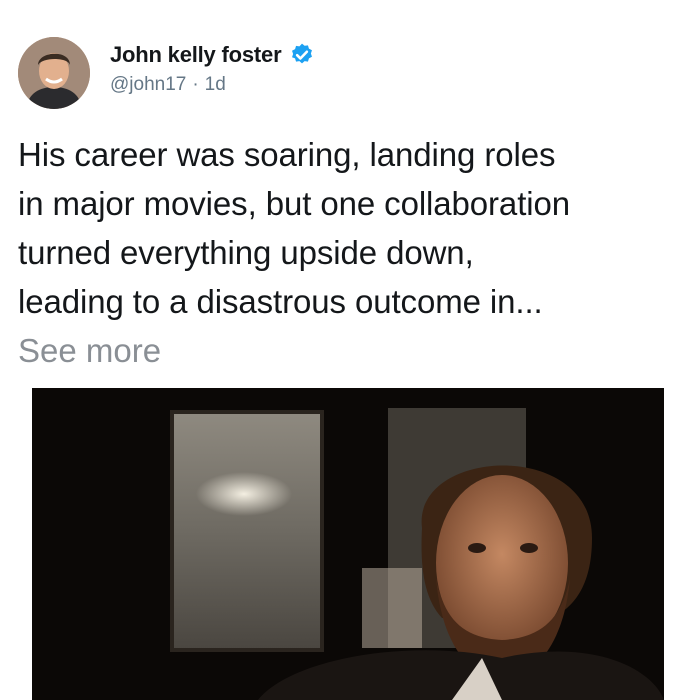 The width and height of the screenshot is (700, 700). What do you see at coordinates (294, 203) in the screenshot?
I see `tweet-text-line: in major movies, but one collaboration` at bounding box center [294, 203].